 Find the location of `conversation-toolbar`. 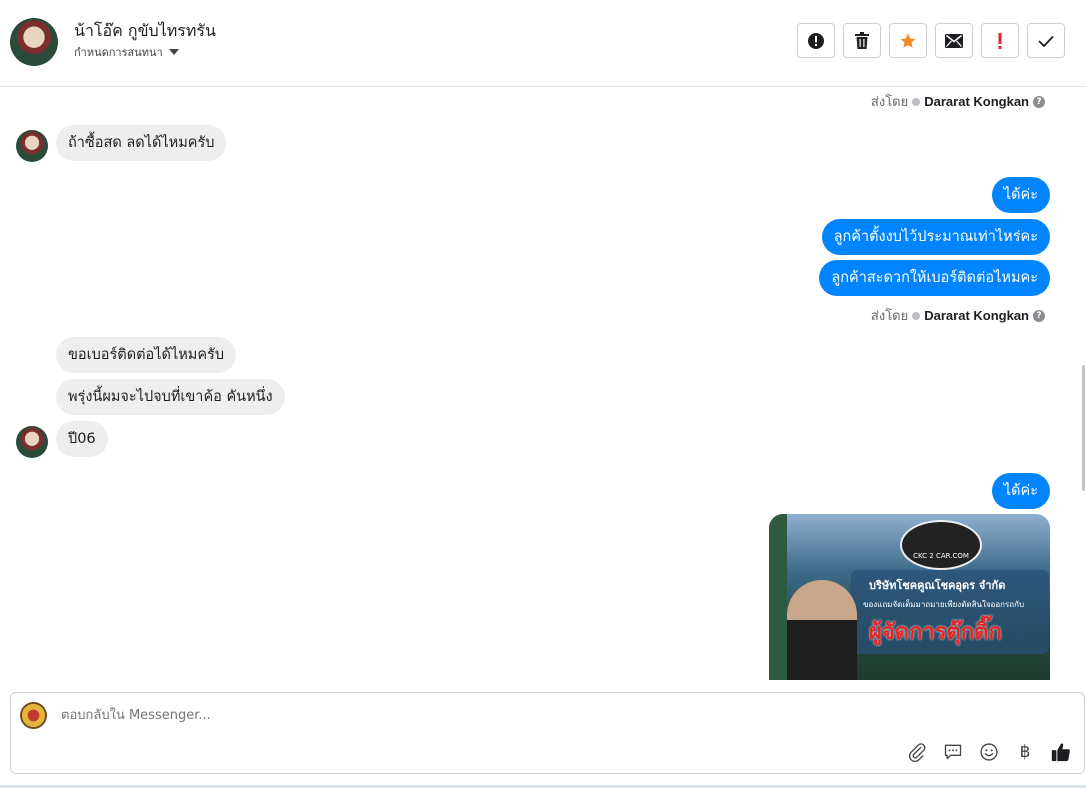

conversation-toolbar is located at coordinates (931, 40).